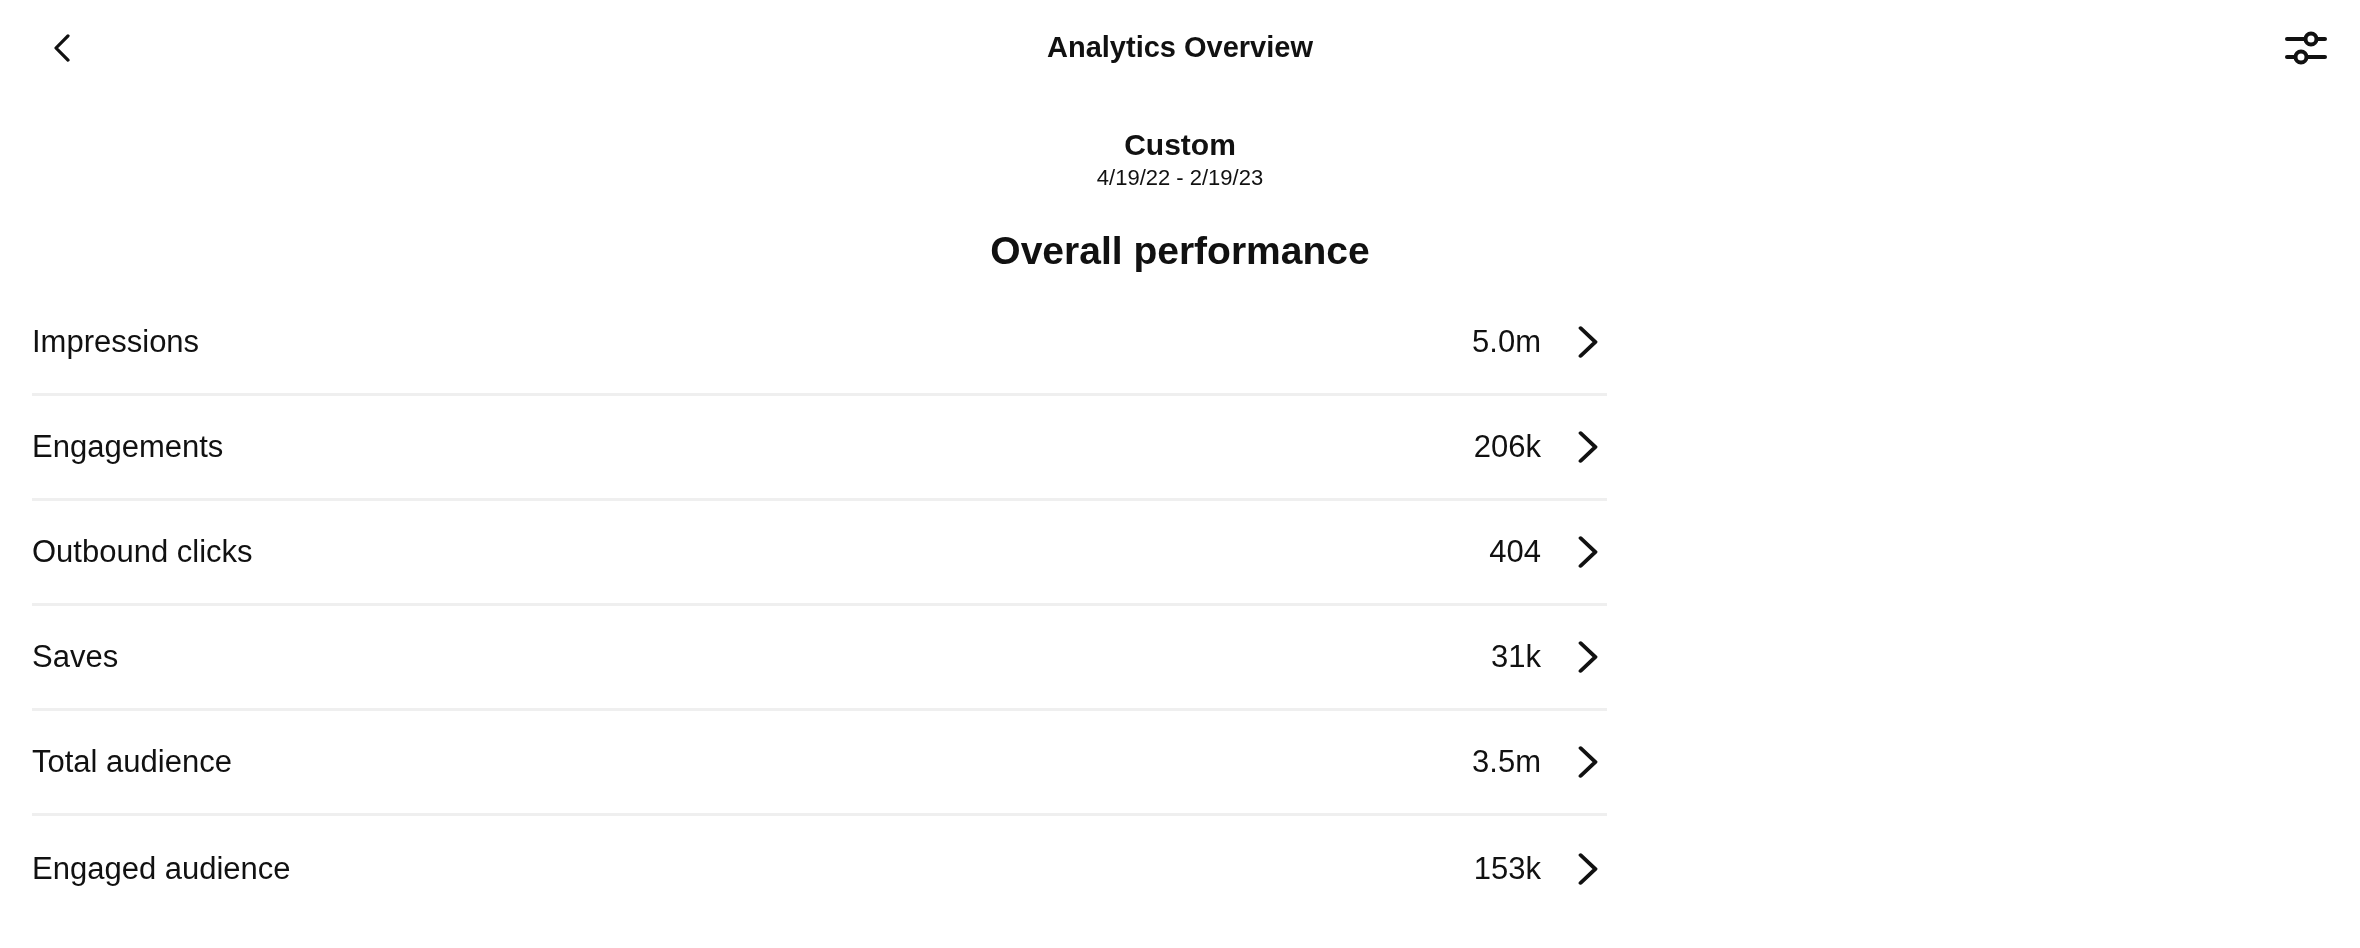 The image size is (2360, 948). Describe the element at coordinates (75, 657) in the screenshot. I see `metric-label: Saves` at that location.